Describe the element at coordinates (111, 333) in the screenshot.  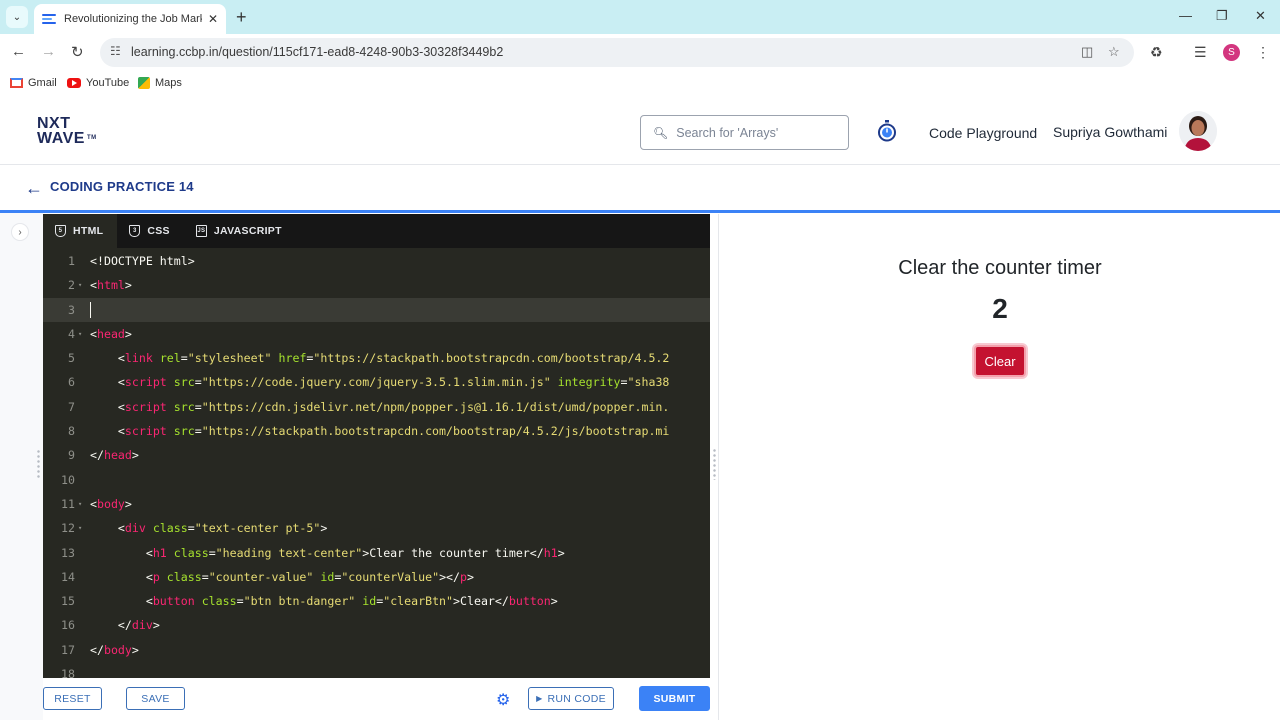
I see `code-text: <head>` at that location.